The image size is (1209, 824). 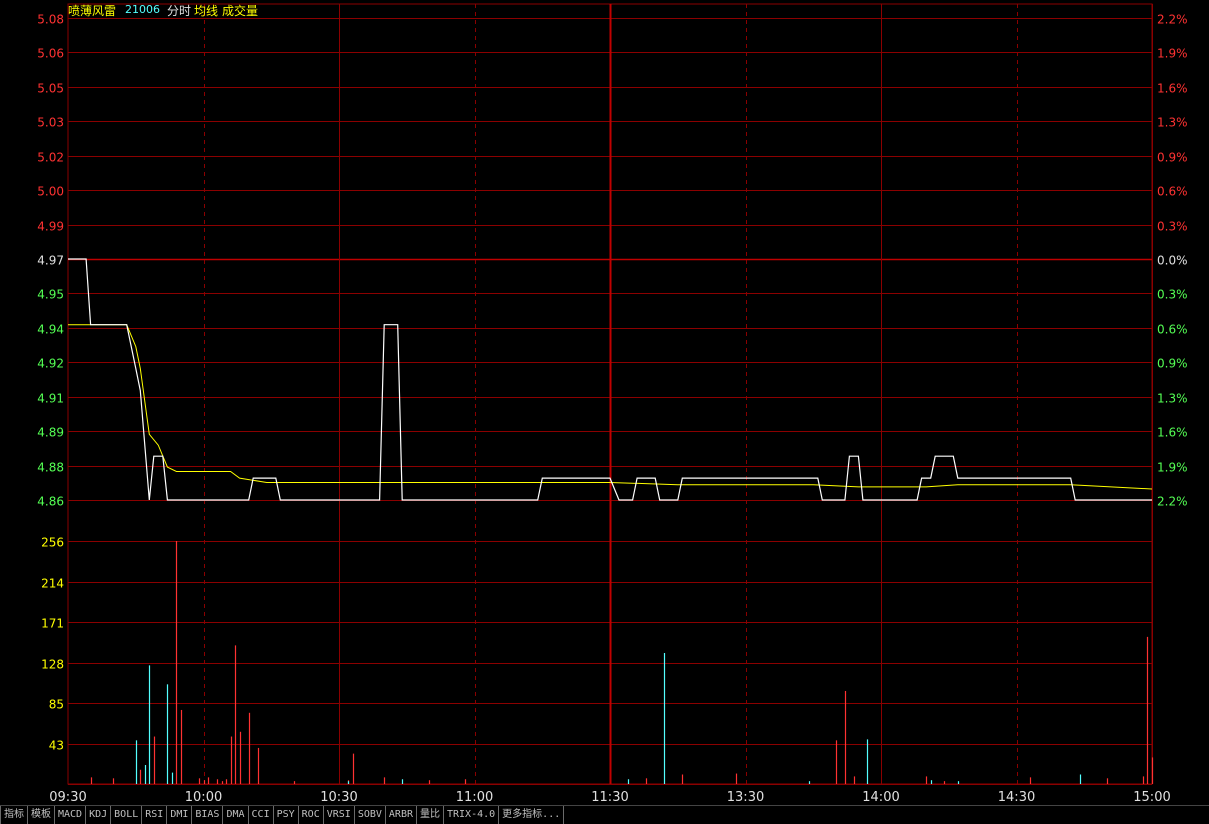 I want to click on price-tick-label: 4.97, so click(x=50, y=261).